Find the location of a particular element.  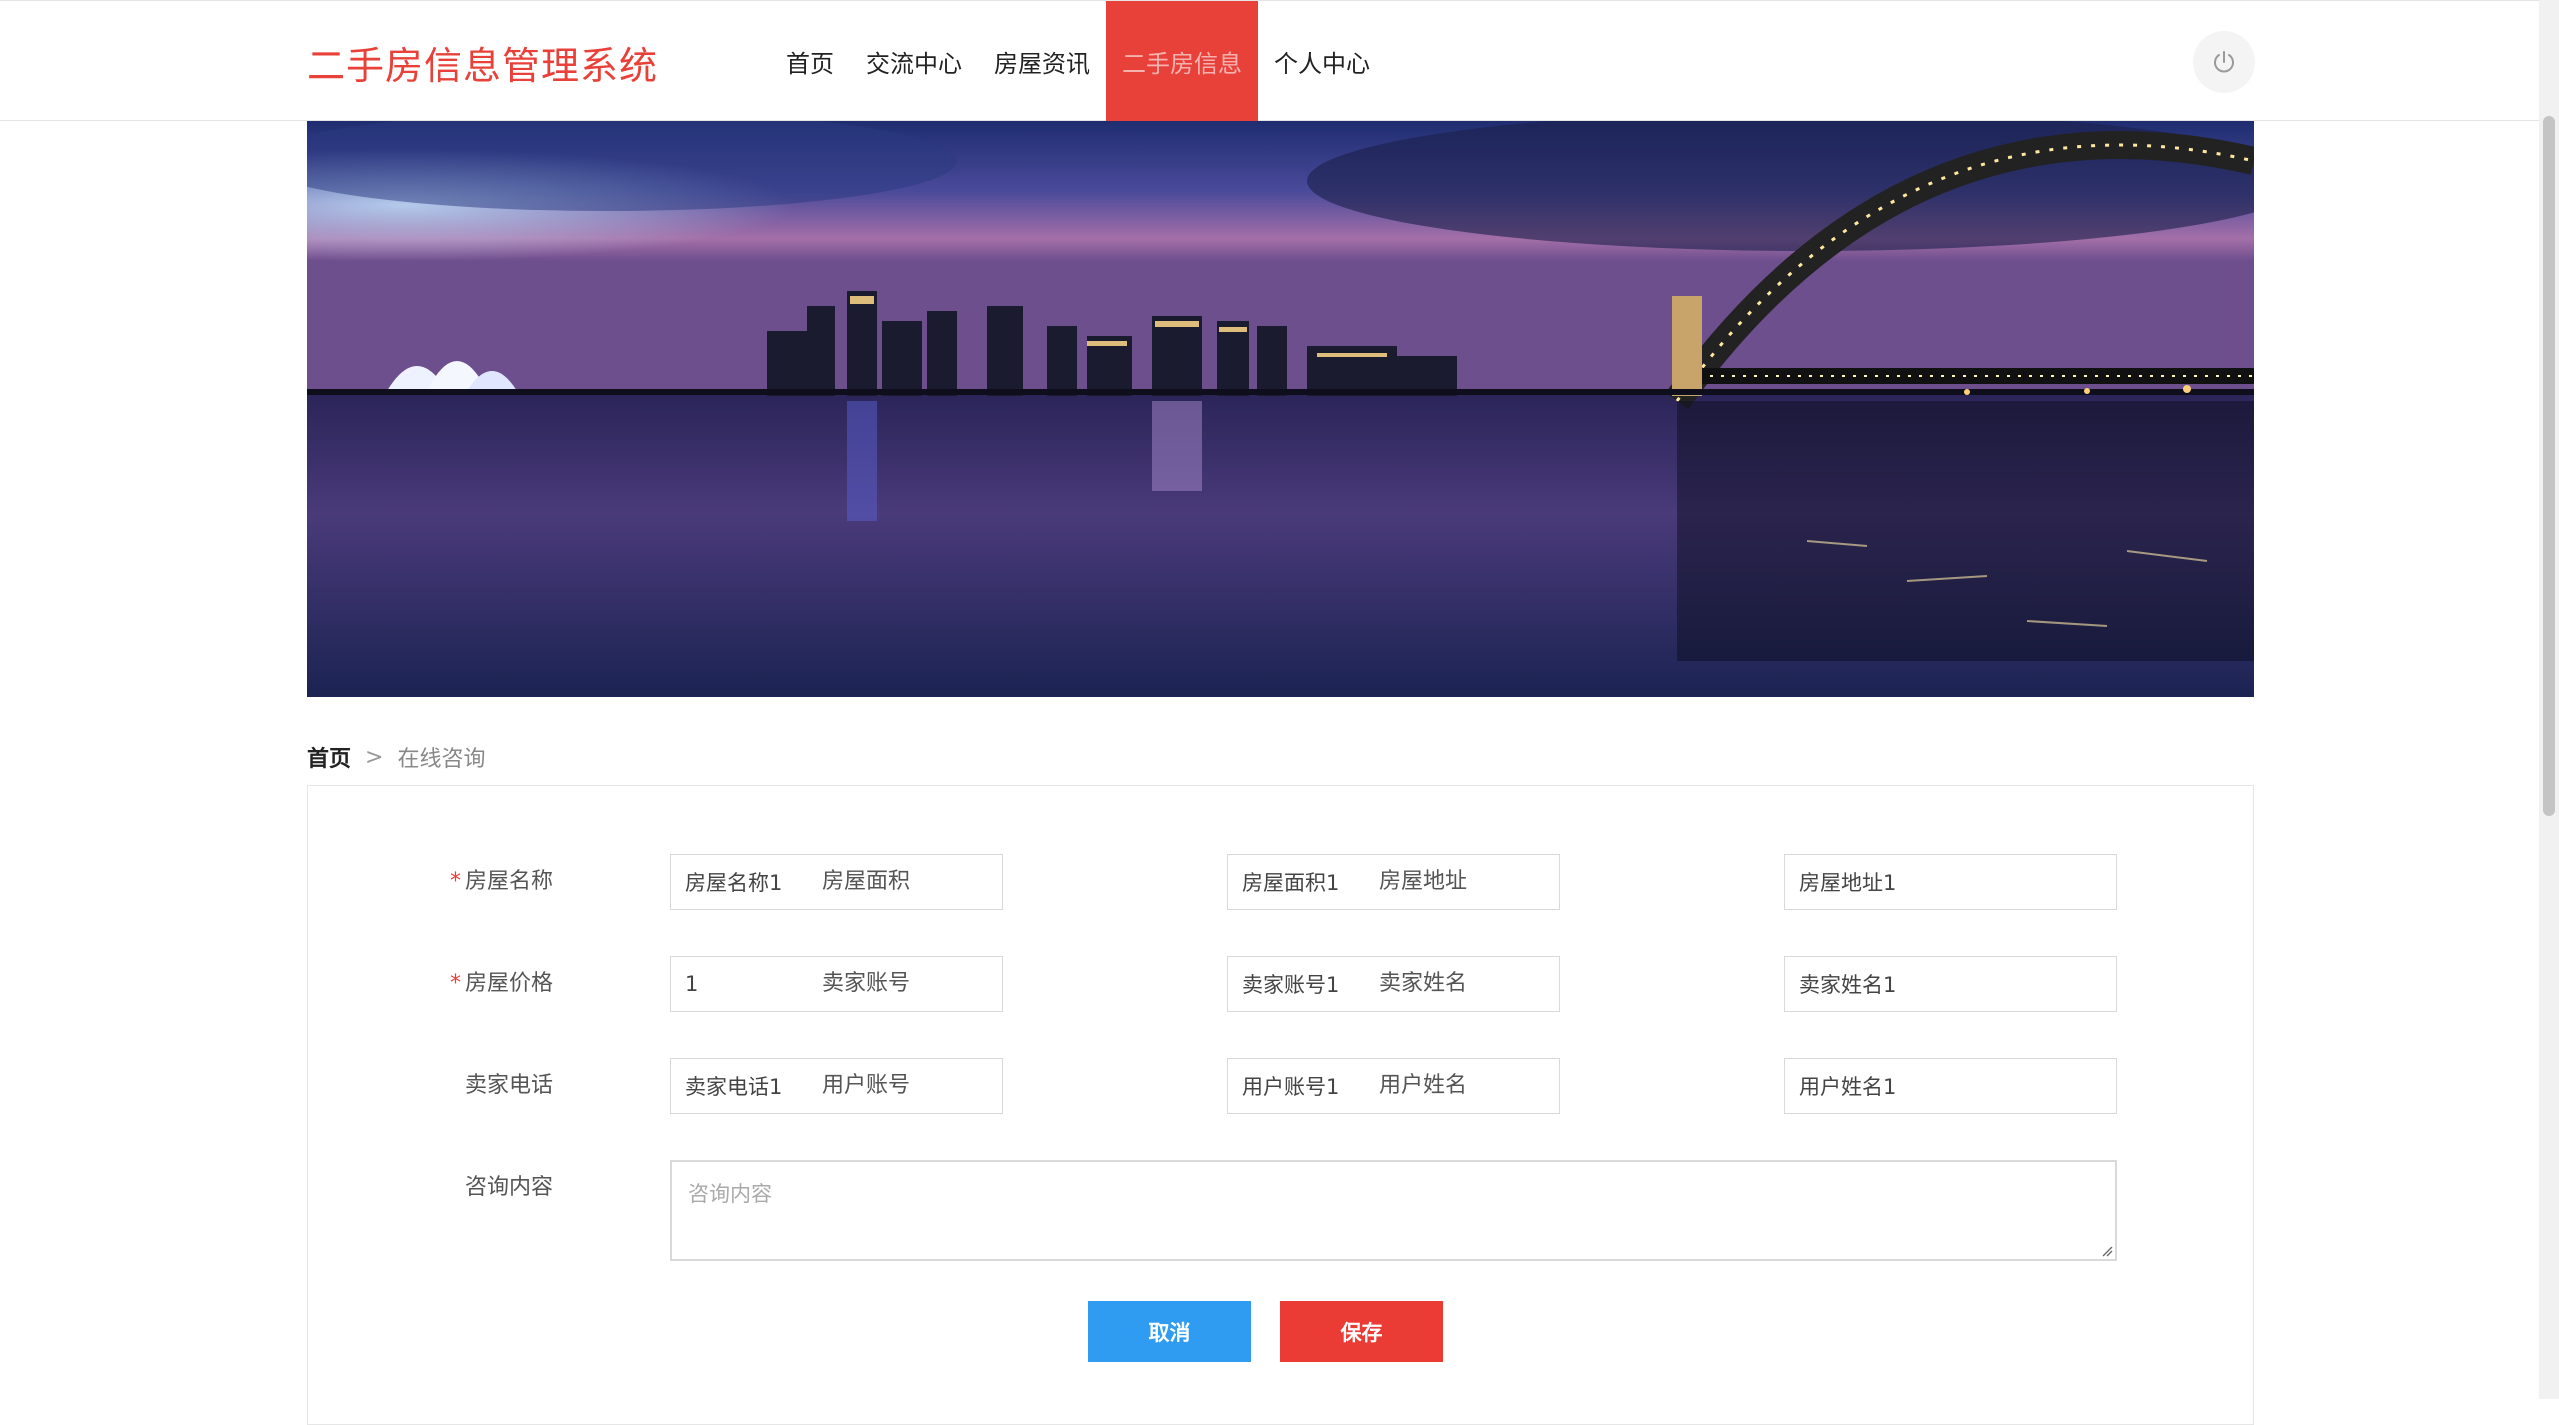

label-seller-phone: 卖家电话 is located at coordinates (508, 1085).